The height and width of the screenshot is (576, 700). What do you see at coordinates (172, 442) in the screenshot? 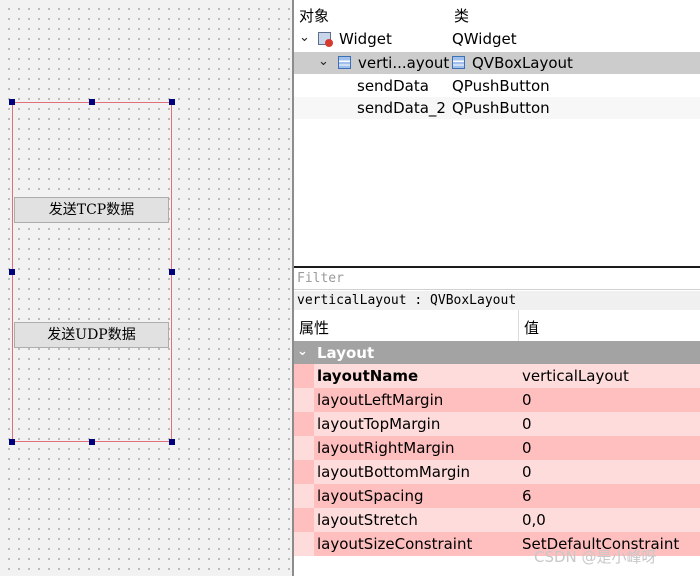
I see `resize-handle-bottom-right` at bounding box center [172, 442].